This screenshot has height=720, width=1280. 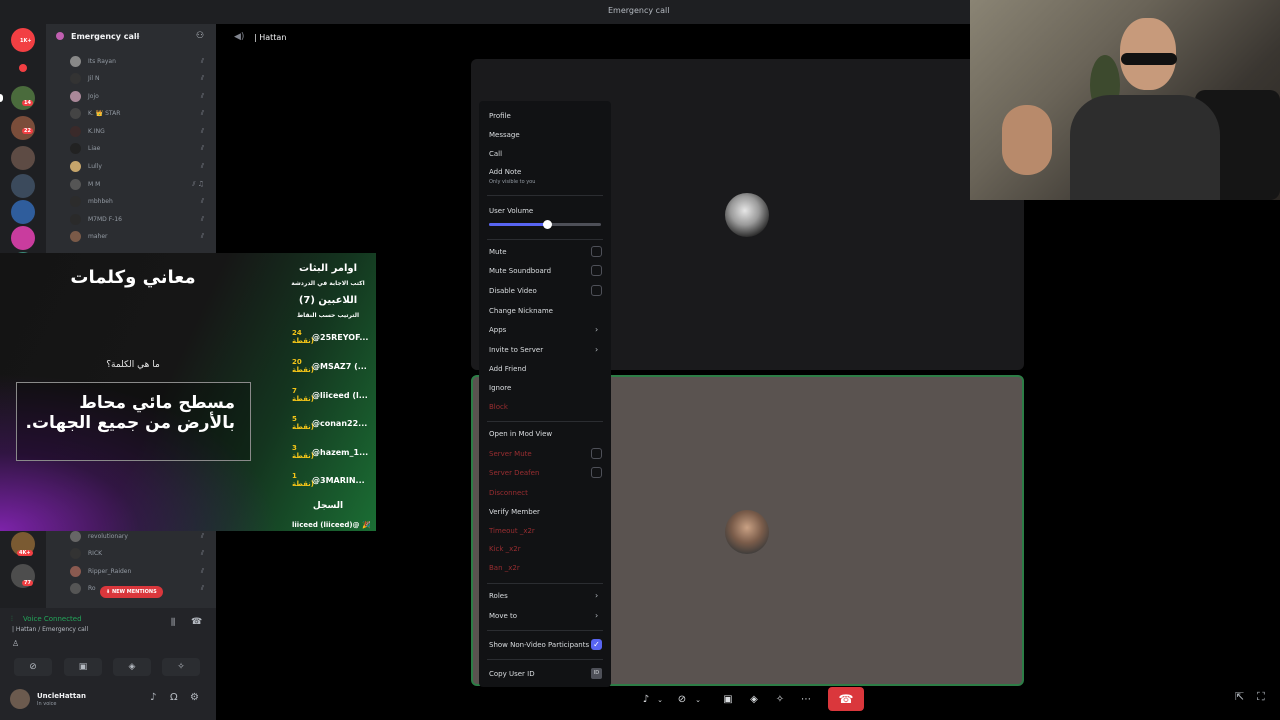 What do you see at coordinates (33, 667) in the screenshot?
I see `camera-off-button: ⊘` at bounding box center [33, 667].